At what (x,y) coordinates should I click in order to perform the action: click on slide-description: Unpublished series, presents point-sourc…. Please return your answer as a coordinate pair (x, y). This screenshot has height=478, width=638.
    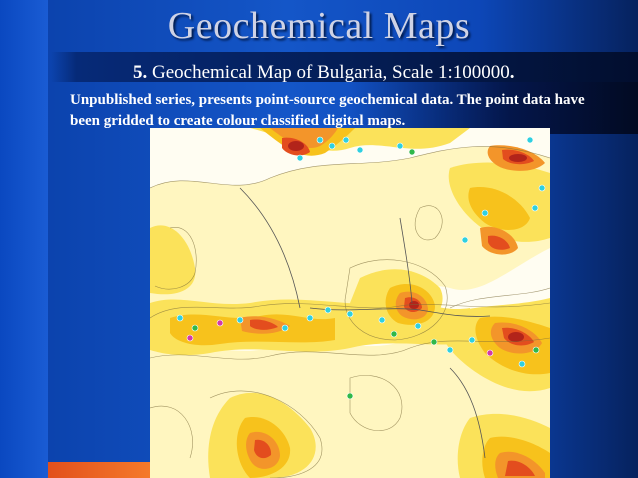
    Looking at the image, I should click on (327, 110).